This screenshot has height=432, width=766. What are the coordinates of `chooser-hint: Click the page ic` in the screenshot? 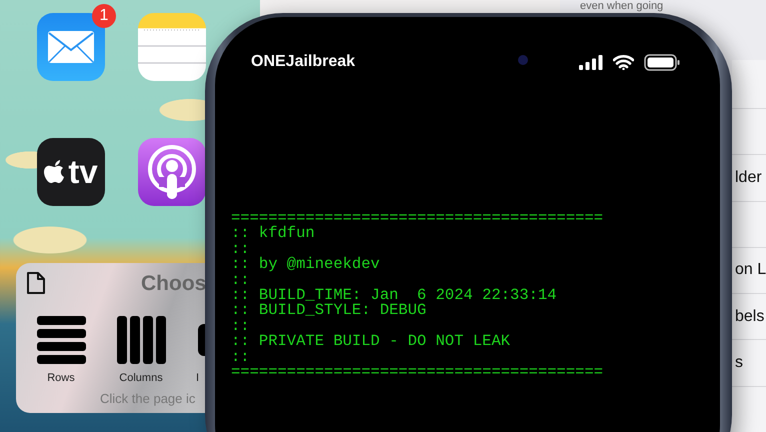 It's located at (148, 398).